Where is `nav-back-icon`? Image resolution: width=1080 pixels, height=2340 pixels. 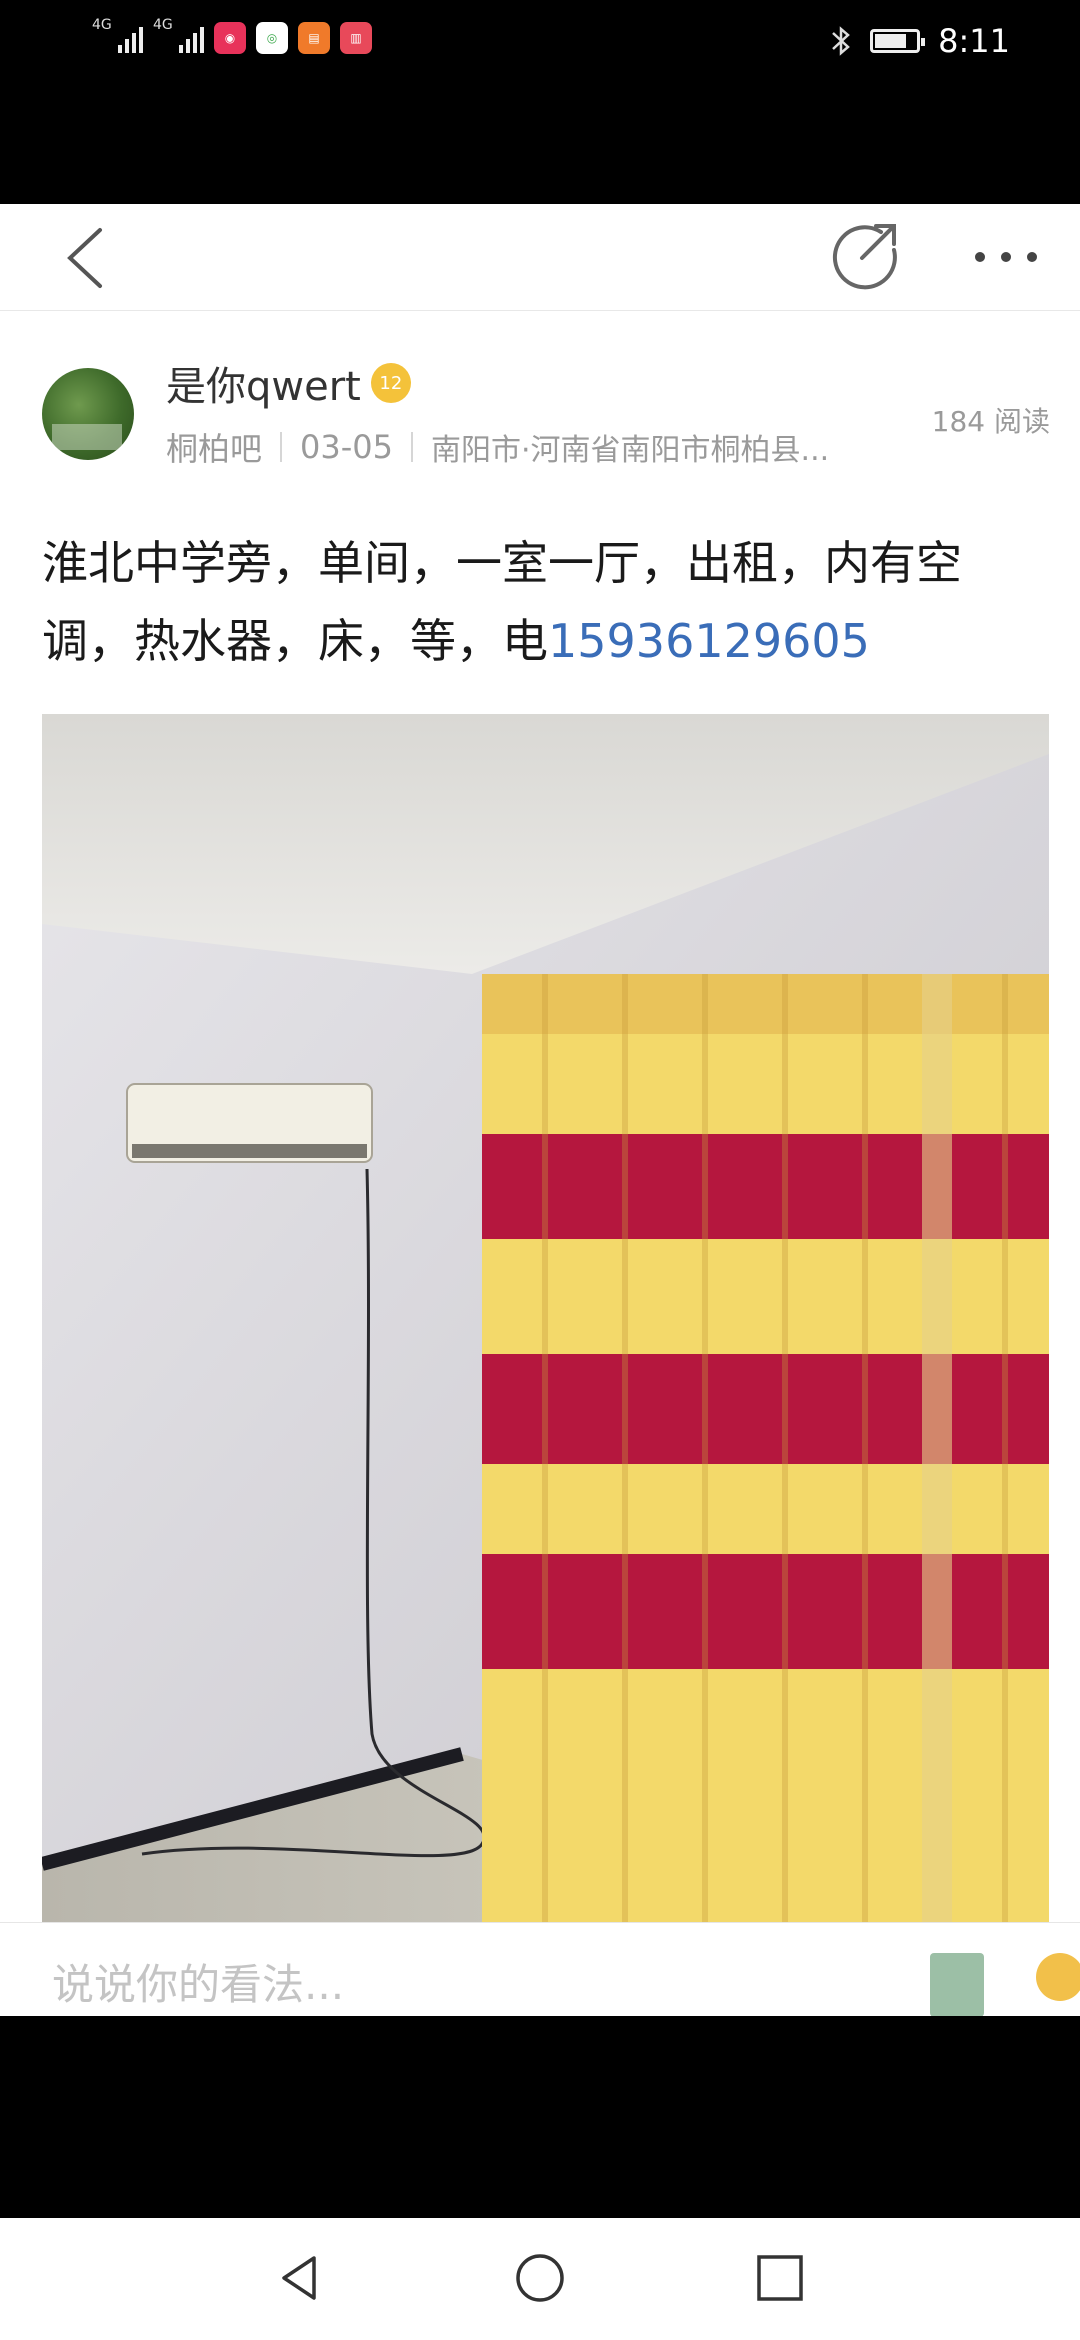
nav-back-icon is located at coordinates (300, 2278).